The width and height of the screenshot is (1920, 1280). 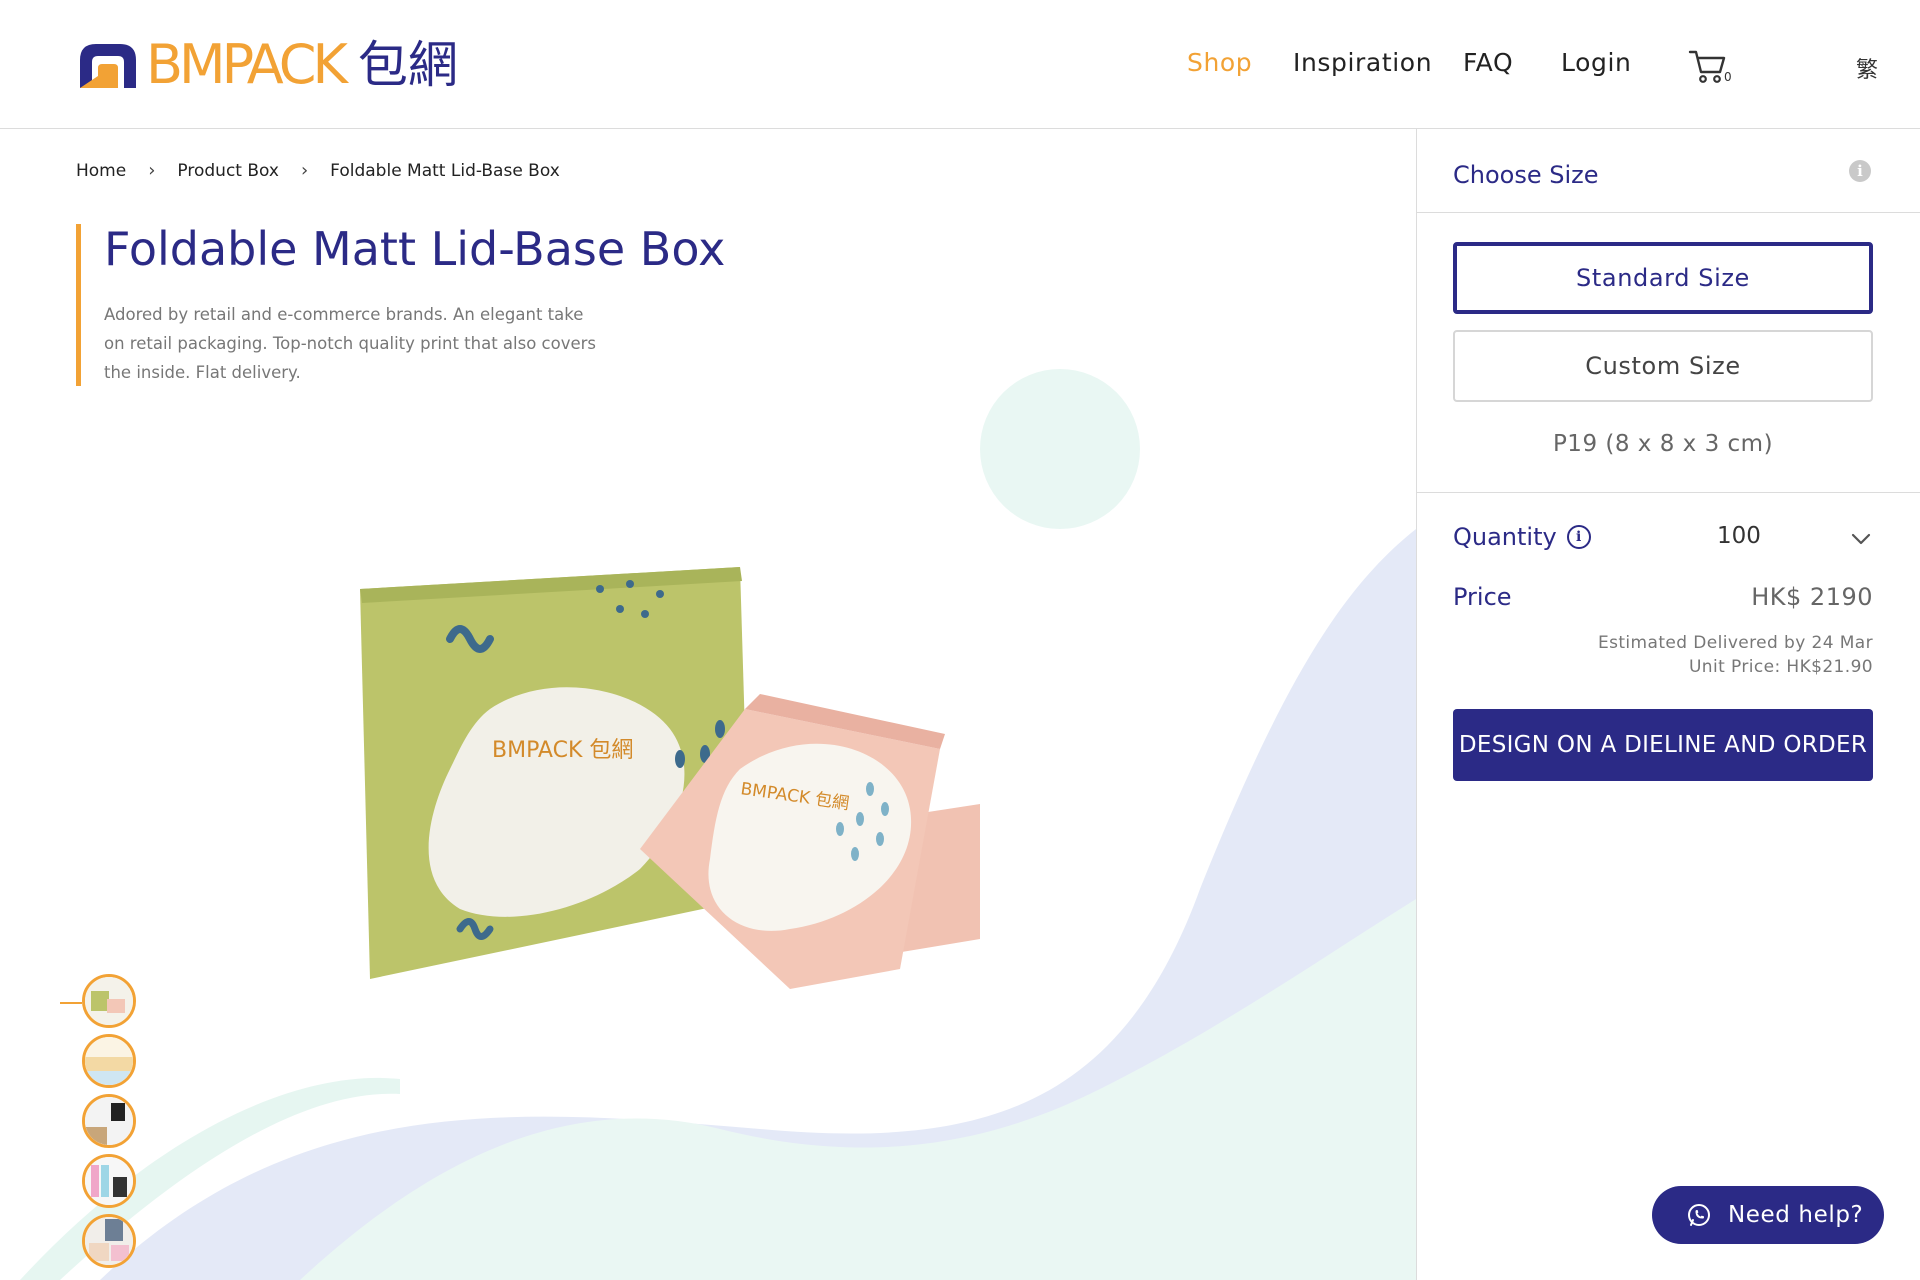 I want to click on estimated-delivery: Estimated Delivered by 24 Mar, so click(x=1735, y=643).